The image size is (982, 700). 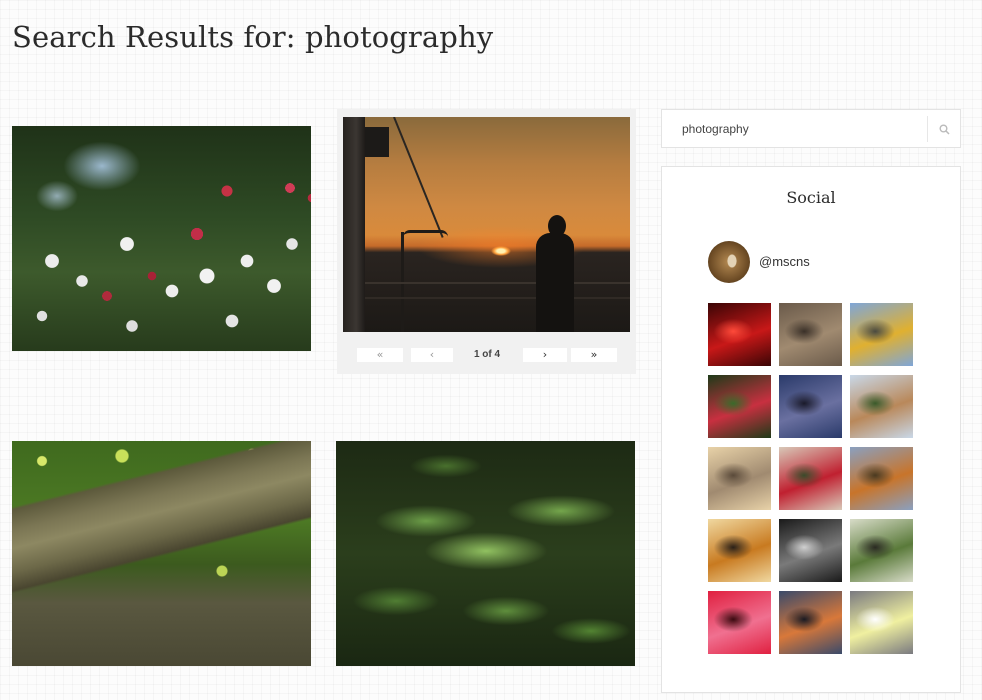 I want to click on gallery-pager: « ‹ 1 of 4 › », so click(x=487, y=355).